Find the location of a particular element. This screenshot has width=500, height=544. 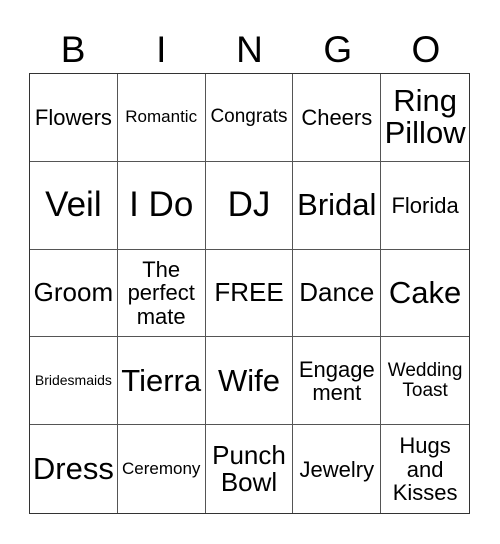

bingo-cell: I Do is located at coordinates (161, 205).